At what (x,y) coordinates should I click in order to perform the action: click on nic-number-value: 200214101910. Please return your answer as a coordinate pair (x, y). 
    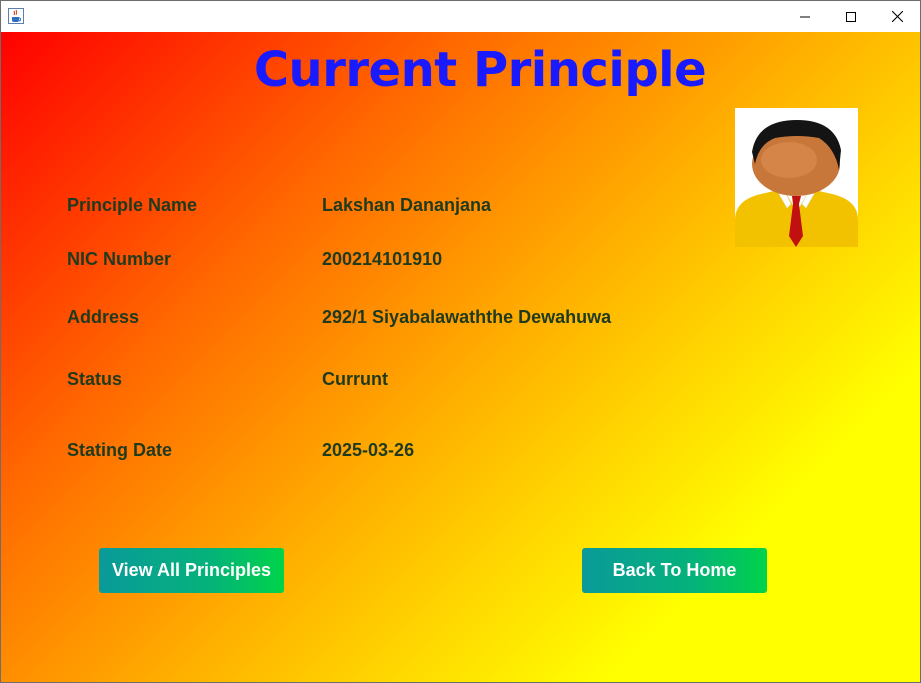
    Looking at the image, I should click on (382, 259).